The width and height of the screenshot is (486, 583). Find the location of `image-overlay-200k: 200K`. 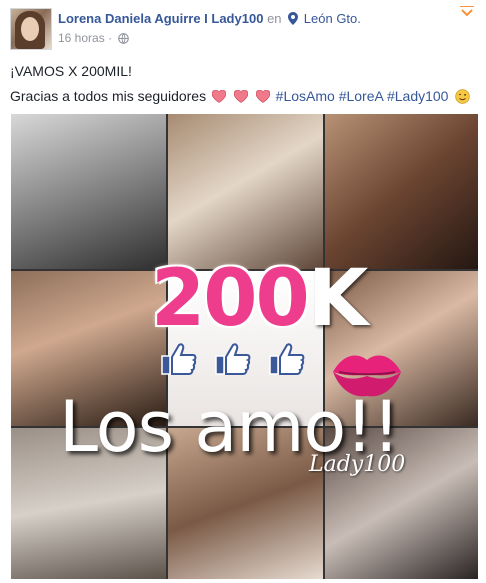

image-overlay-200k: 200K is located at coordinates (259, 299).